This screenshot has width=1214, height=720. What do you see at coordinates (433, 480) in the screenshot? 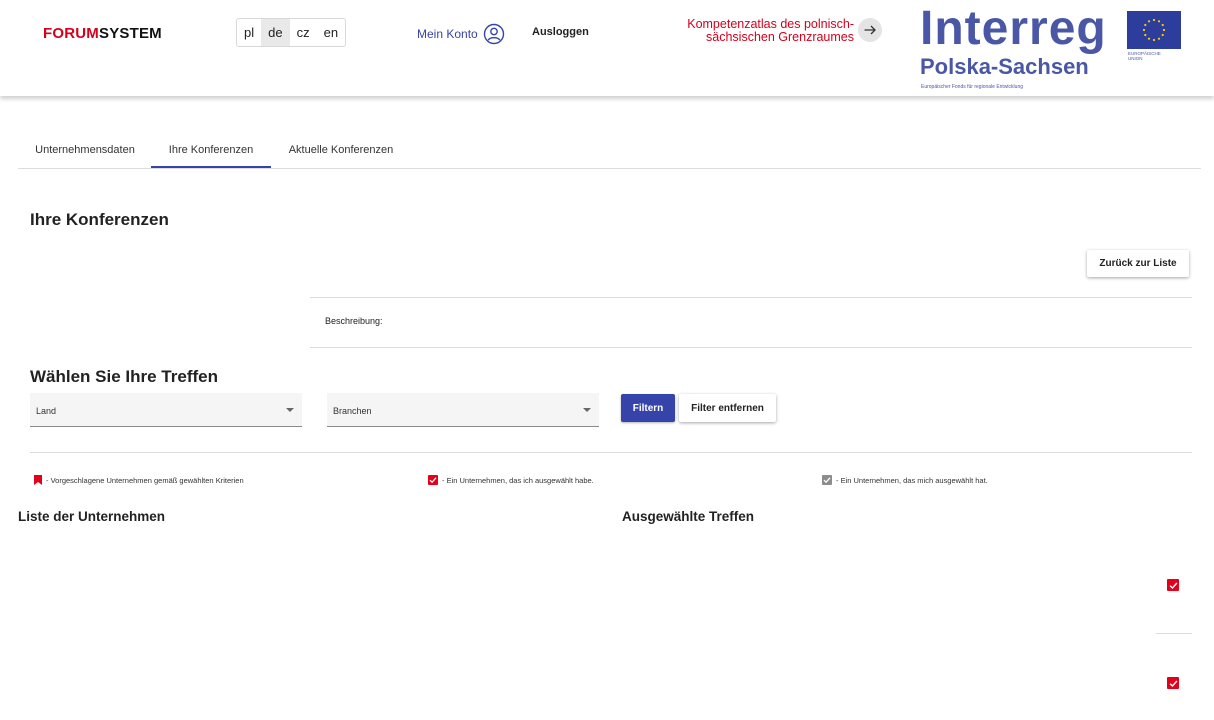
I see `checkbox-checked-red-icon` at bounding box center [433, 480].